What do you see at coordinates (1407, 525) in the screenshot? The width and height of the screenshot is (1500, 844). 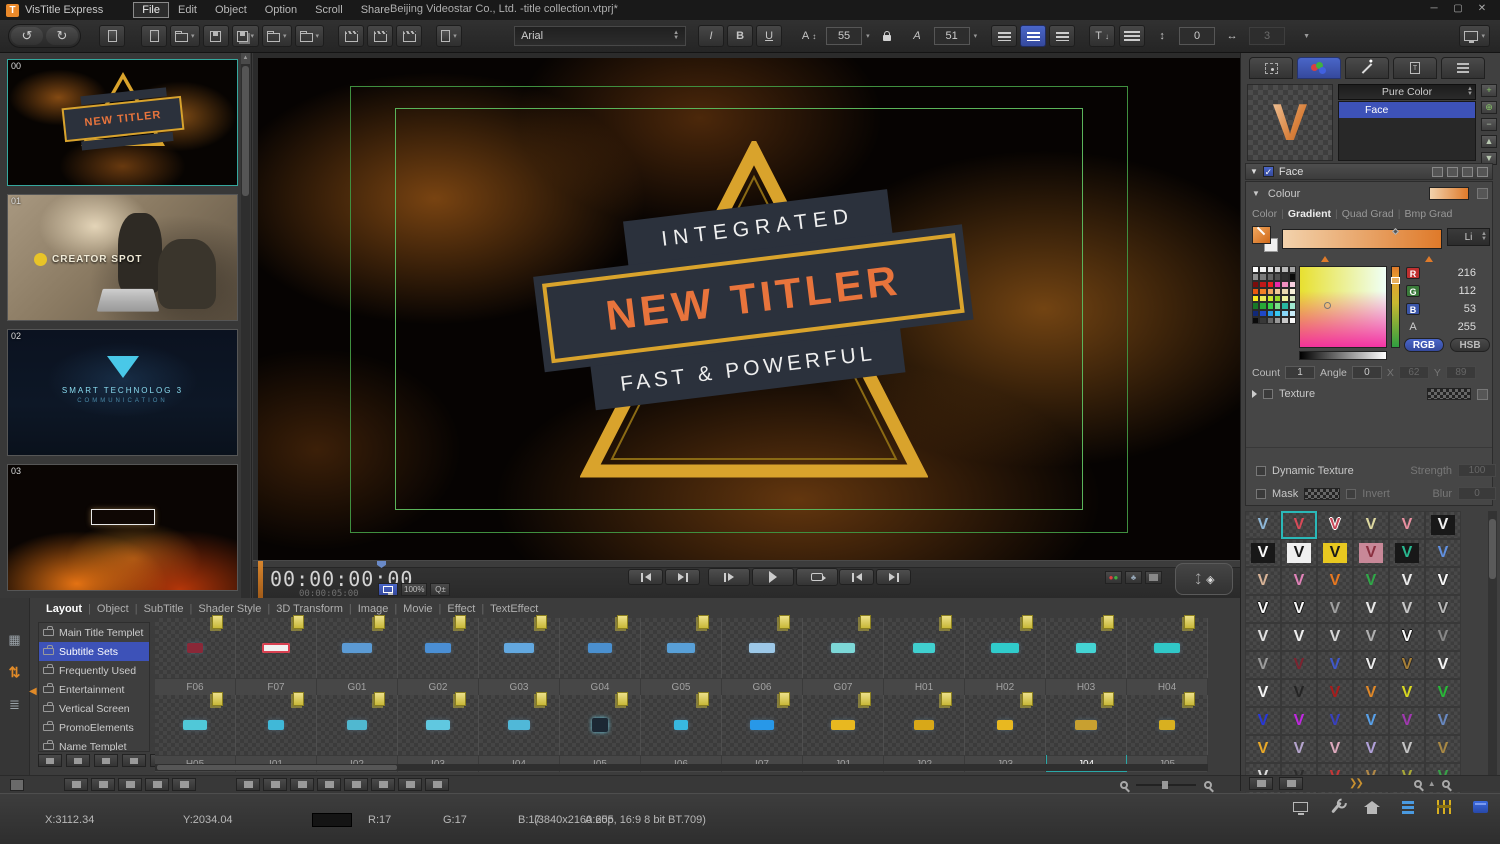 I see `style-preset-4: V` at bounding box center [1407, 525].